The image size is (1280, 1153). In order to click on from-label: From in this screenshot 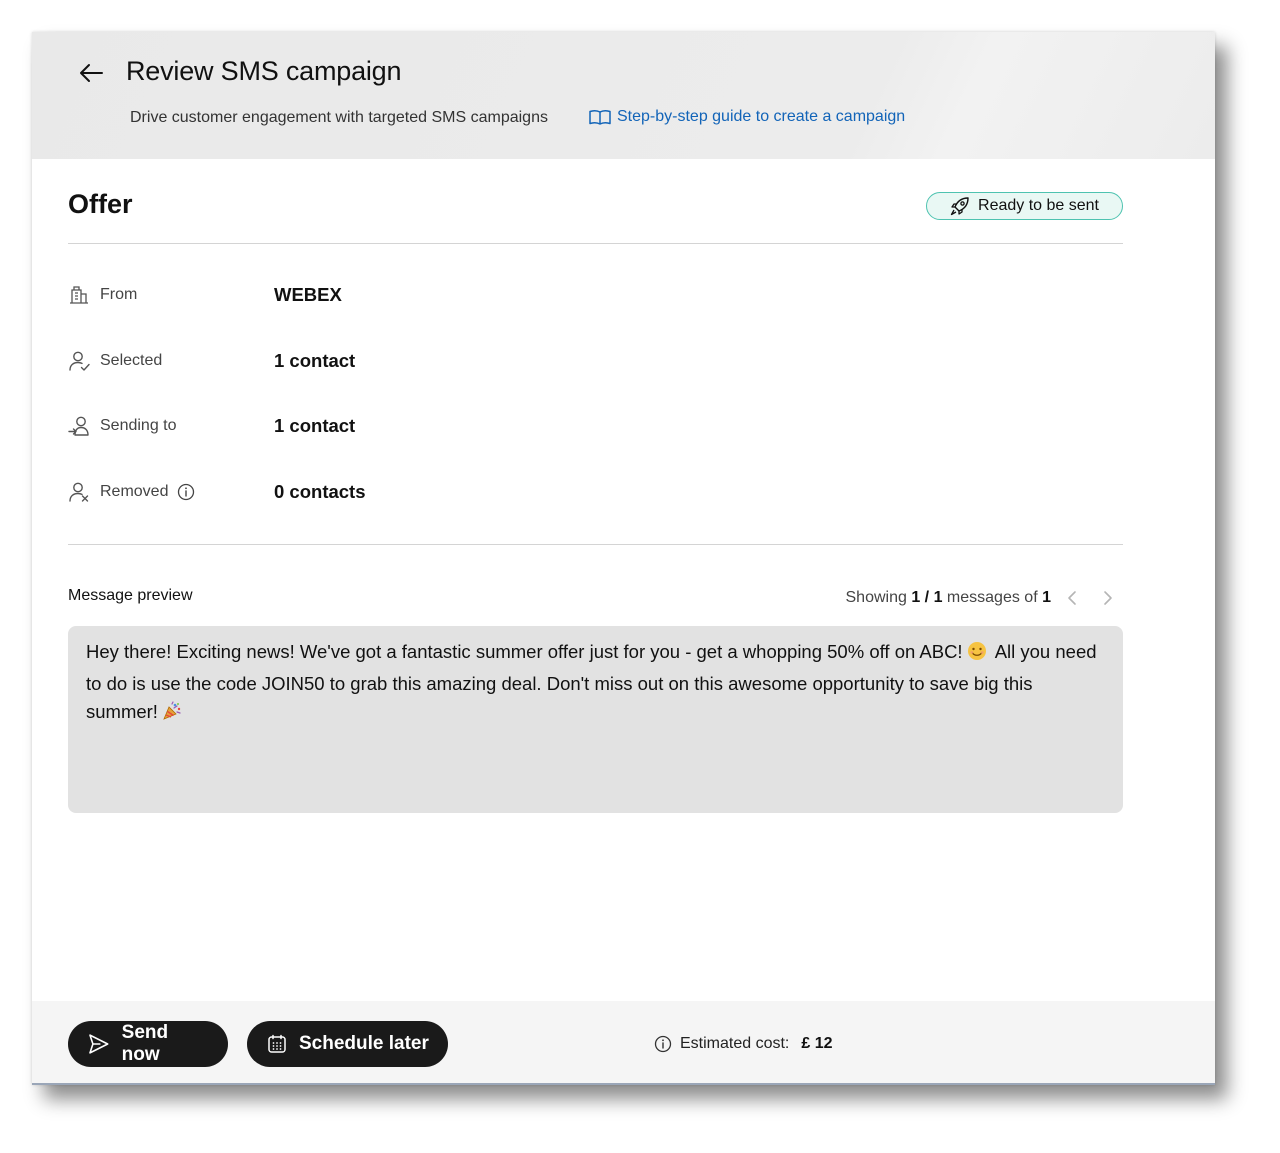, I will do `click(119, 294)`.